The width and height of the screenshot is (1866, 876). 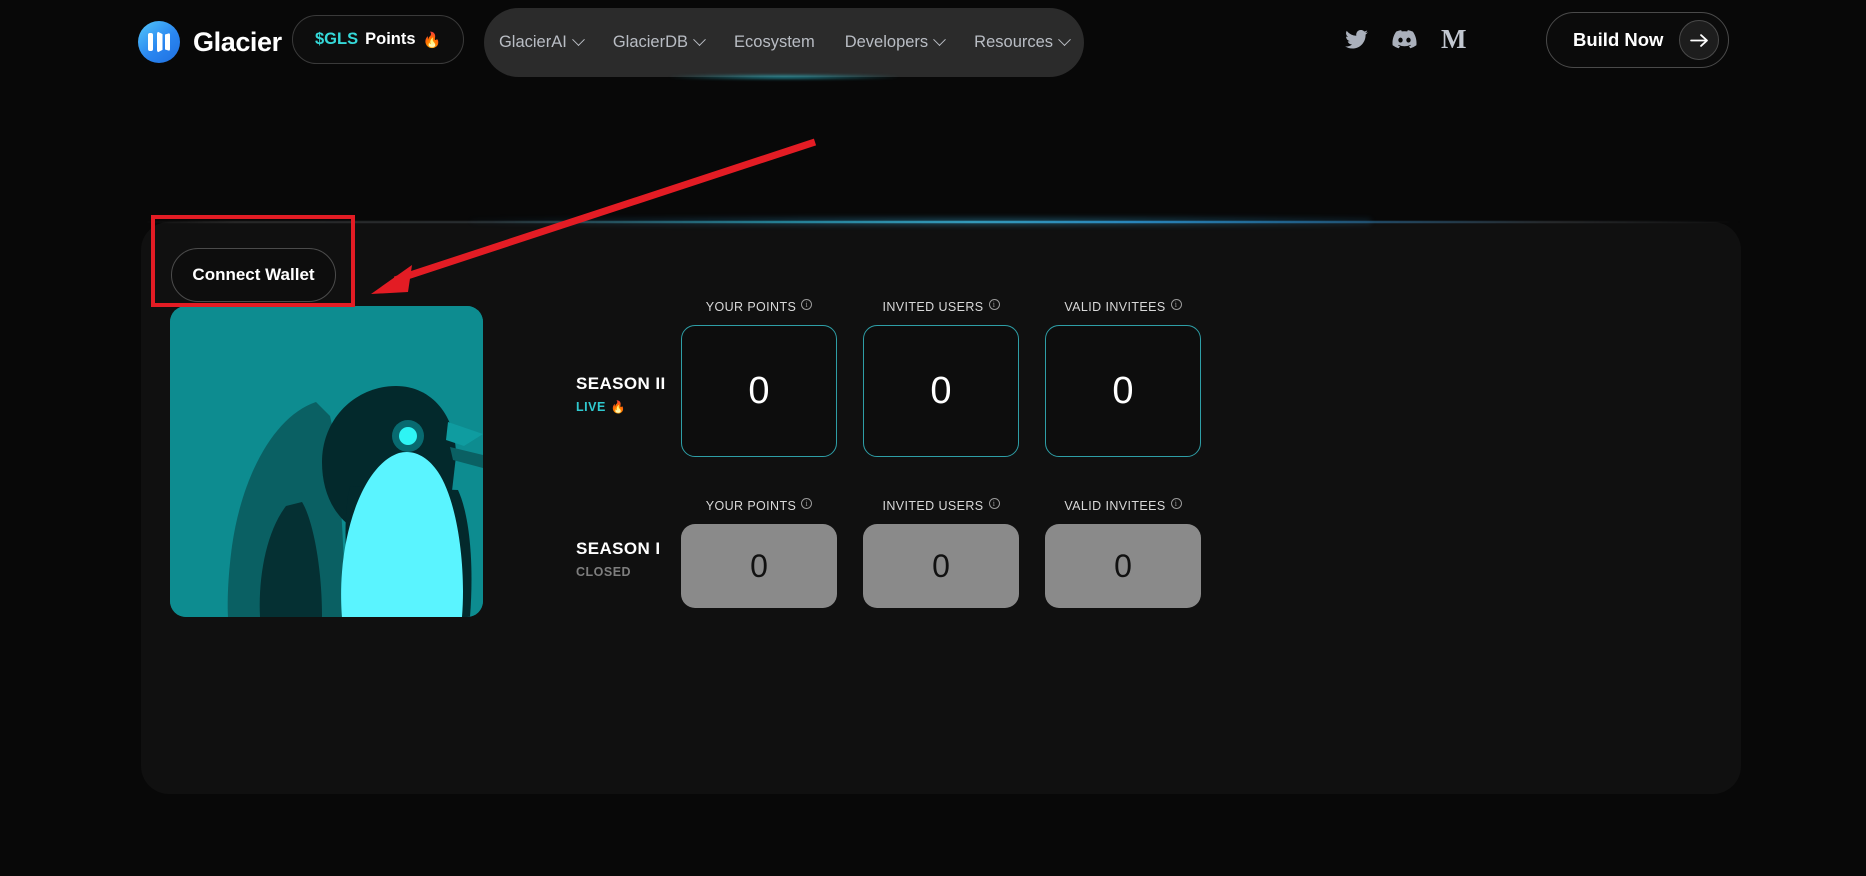 I want to click on build-now-label: Build Now, so click(x=1618, y=39).